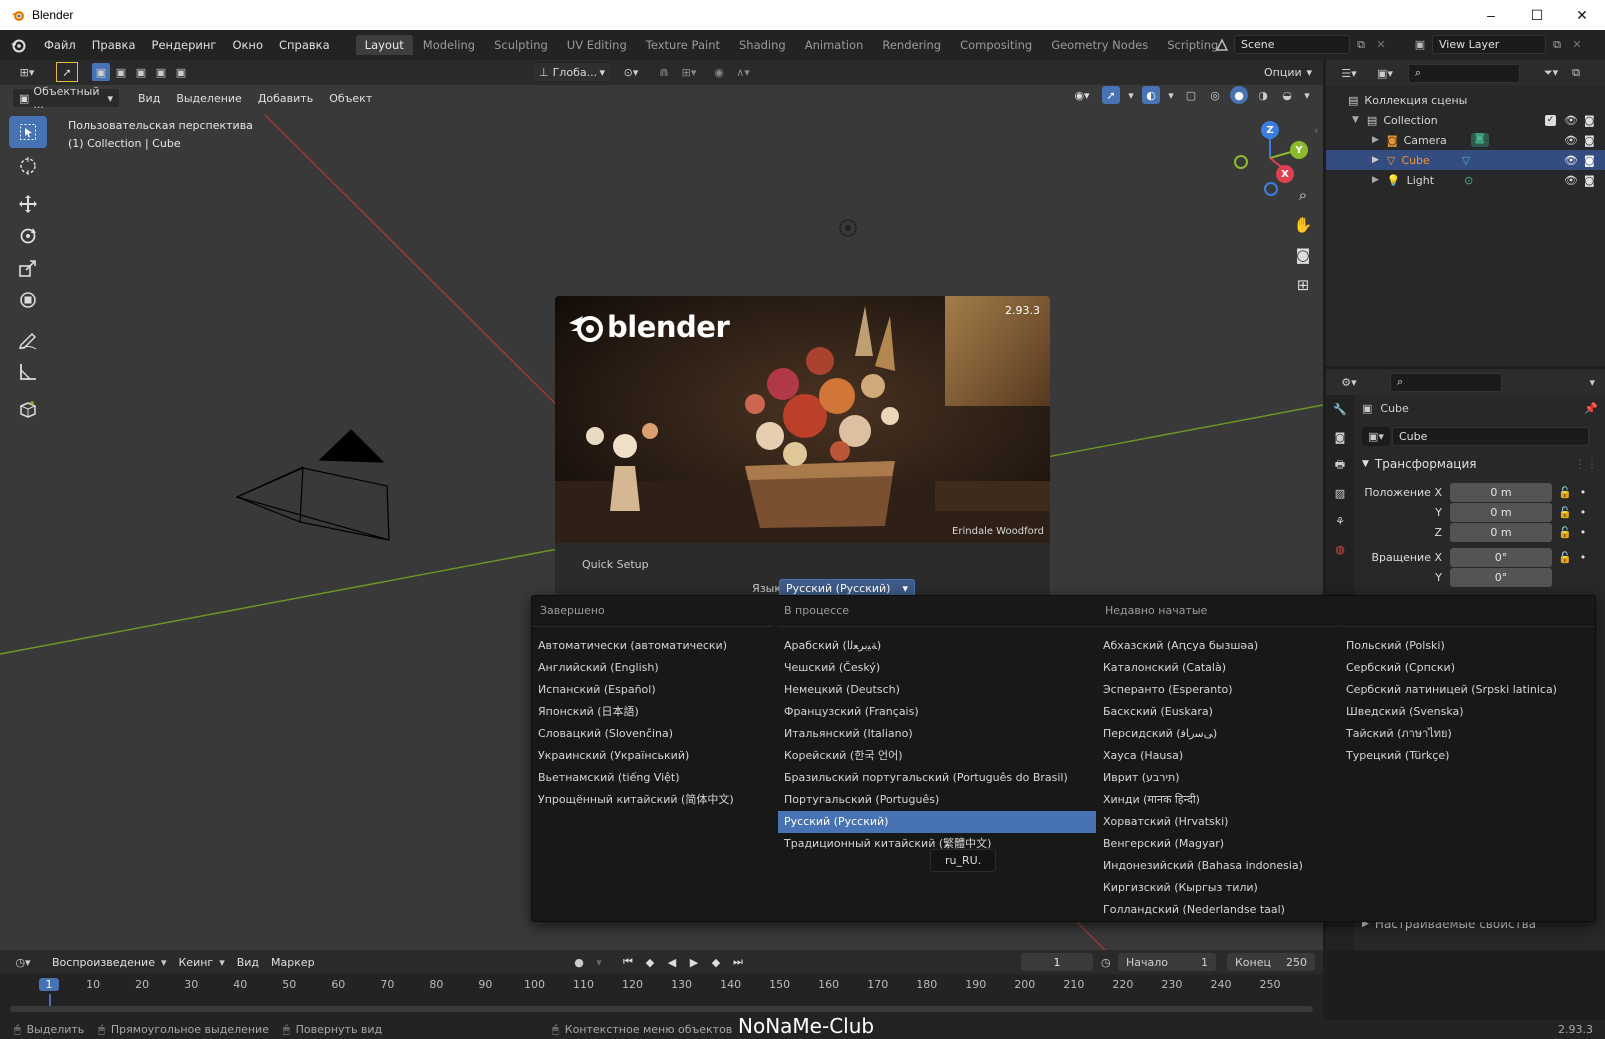 Image resolution: width=1605 pixels, height=1039 pixels. What do you see at coordinates (1465, 100) in the screenshot?
I see `scene-collection-row: ▤ Коллекция сцены` at bounding box center [1465, 100].